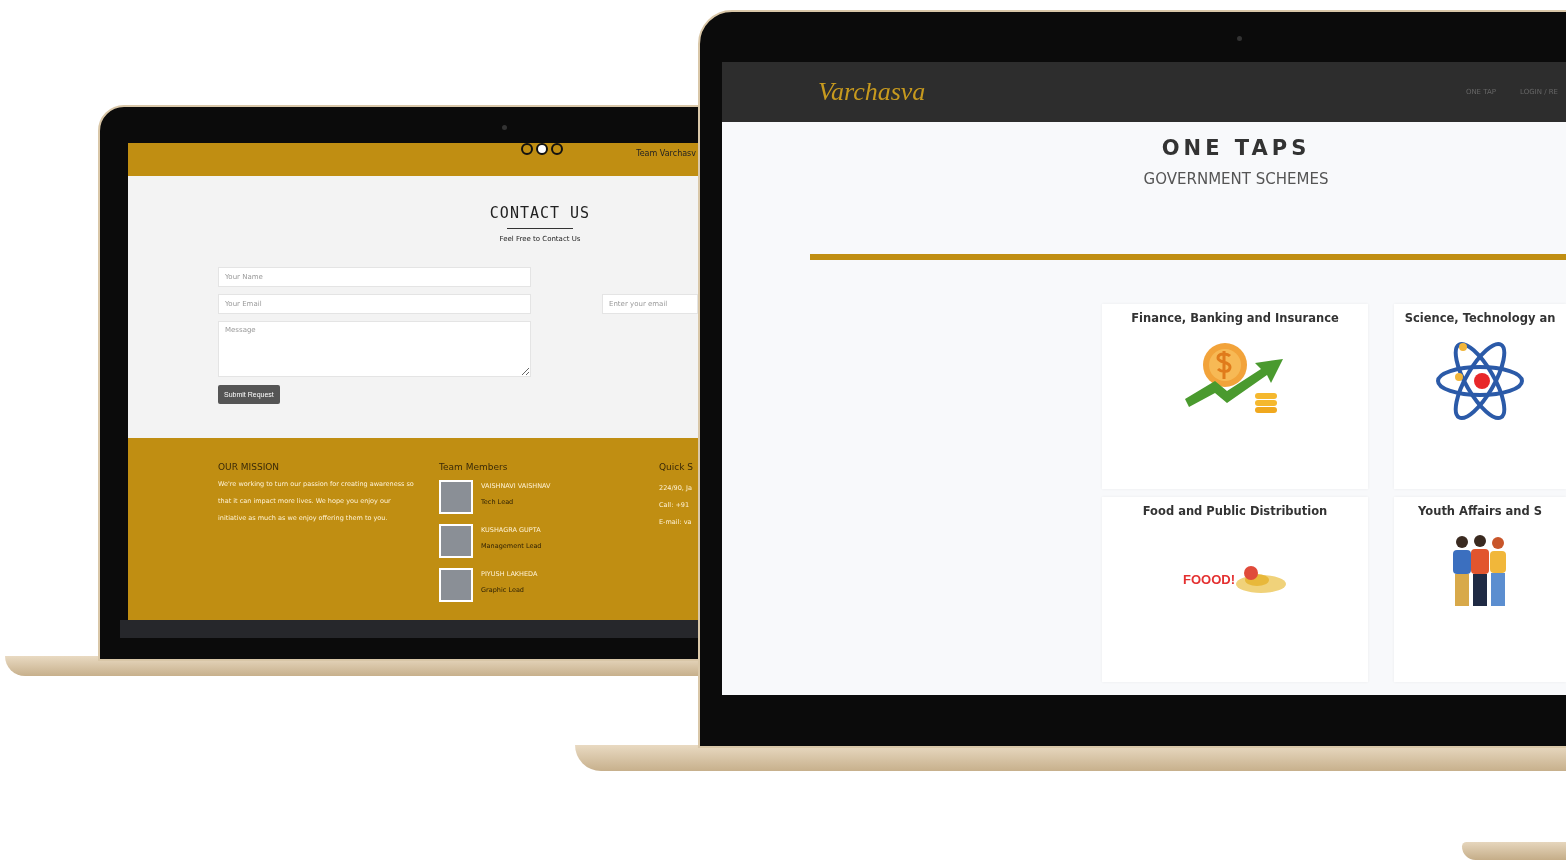 This screenshot has width=1566, height=868. What do you see at coordinates (1236, 179) in the screenshot?
I see `page-subtitle: GOVERNMENT SCHEMES` at bounding box center [1236, 179].